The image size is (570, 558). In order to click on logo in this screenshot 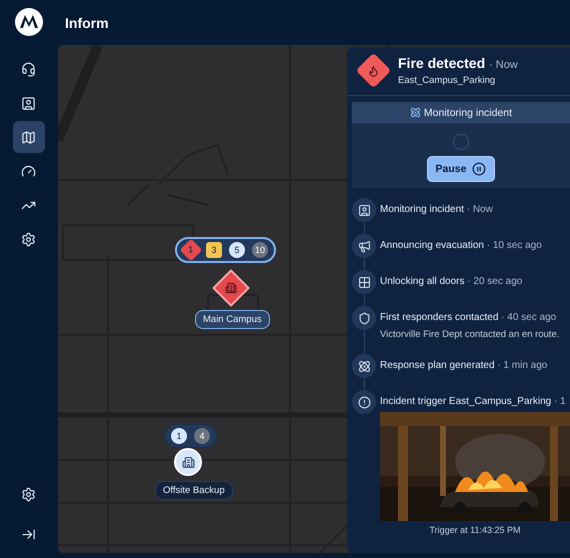, I will do `click(28, 22)`.